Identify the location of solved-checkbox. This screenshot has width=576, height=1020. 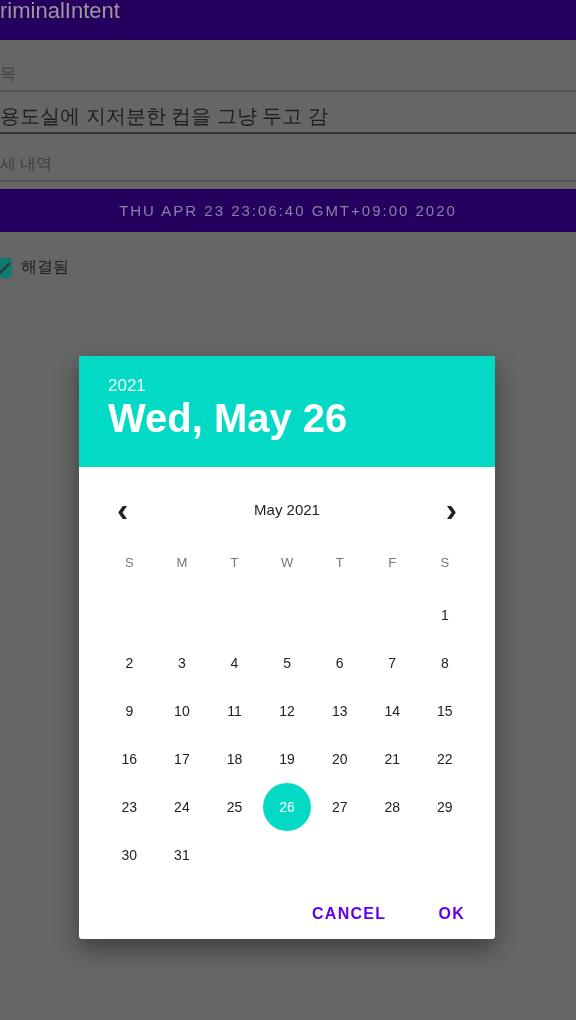
(6, 267).